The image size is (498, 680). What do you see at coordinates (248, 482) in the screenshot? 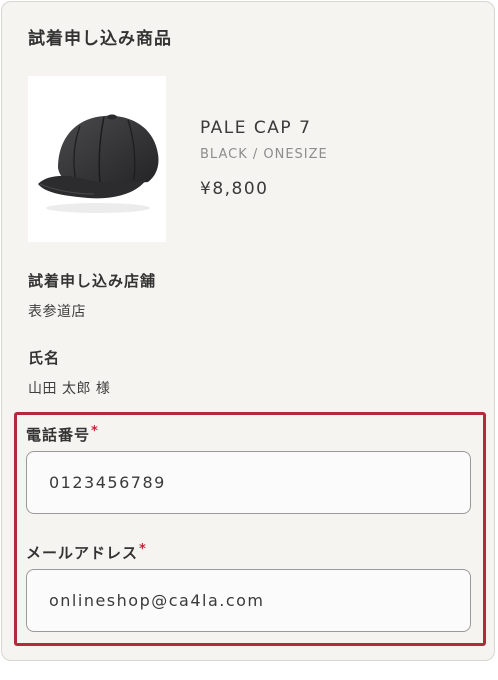
I see `phone-input` at bounding box center [248, 482].